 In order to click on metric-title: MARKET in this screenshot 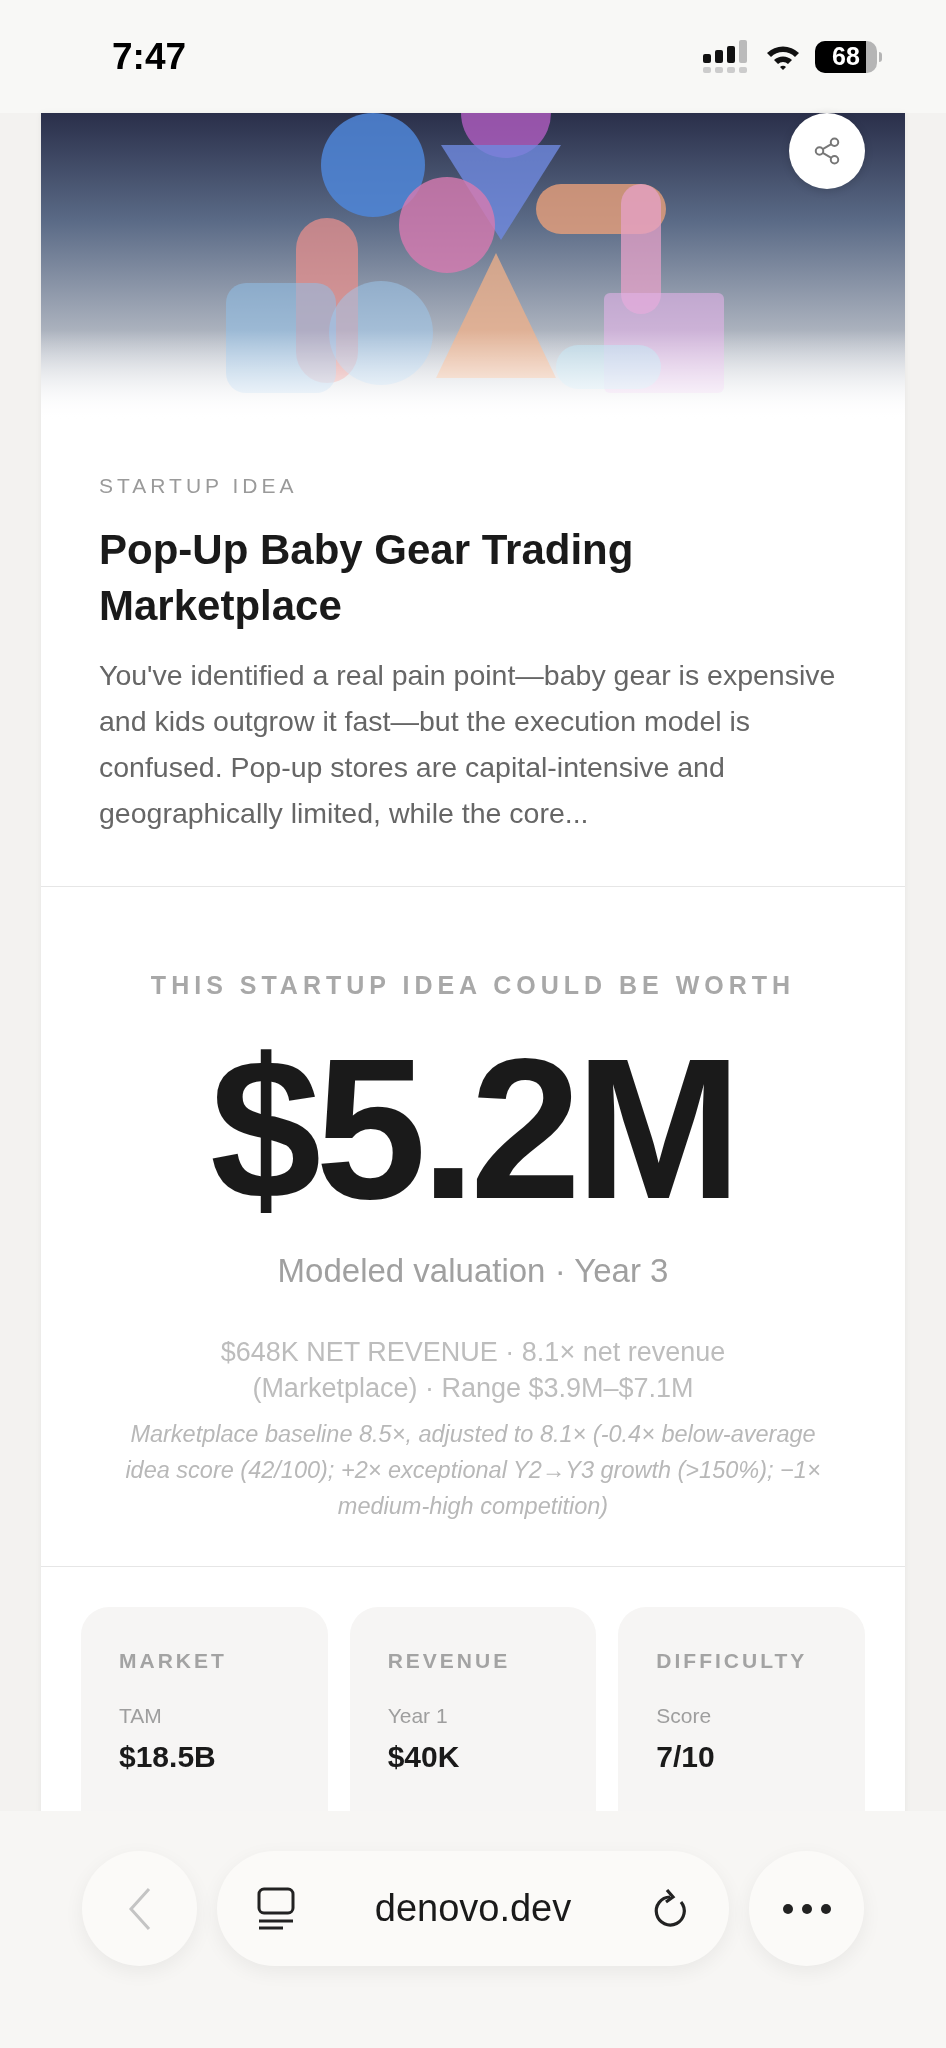, I will do `click(173, 1660)`.